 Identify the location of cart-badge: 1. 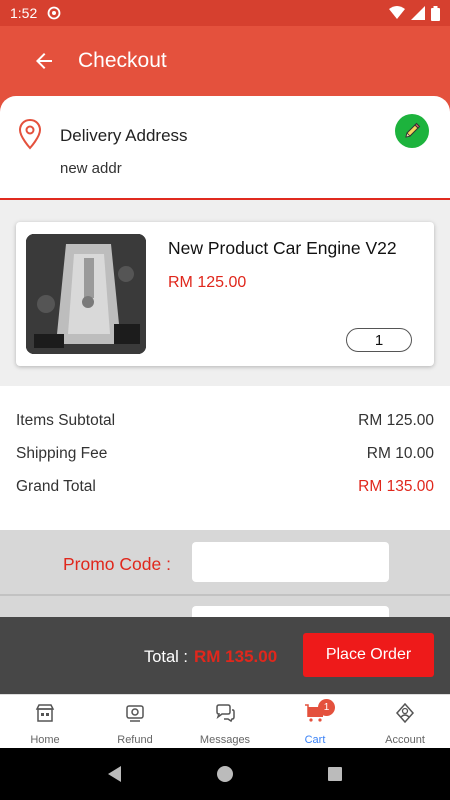
(326, 707).